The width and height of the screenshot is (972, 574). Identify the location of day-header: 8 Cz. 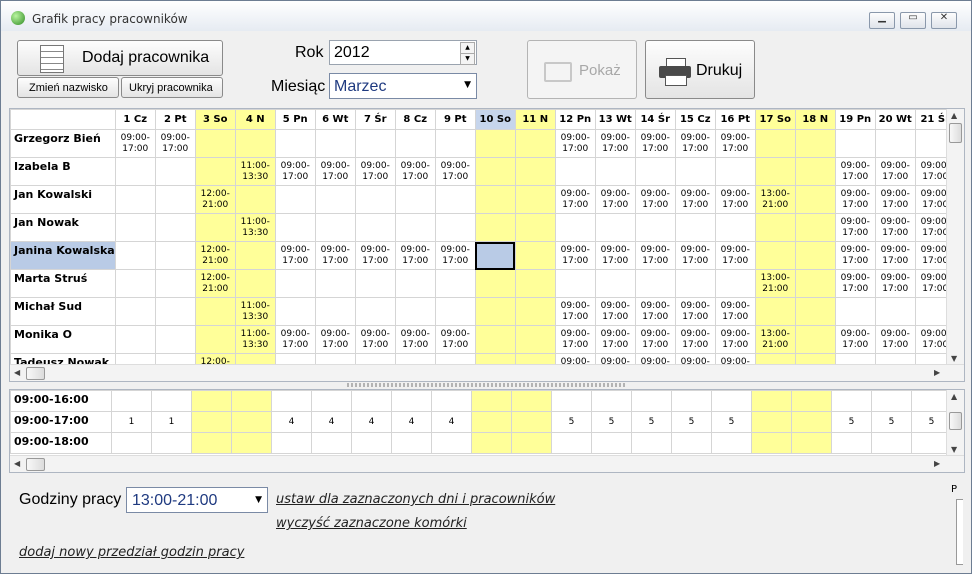
(415, 119).